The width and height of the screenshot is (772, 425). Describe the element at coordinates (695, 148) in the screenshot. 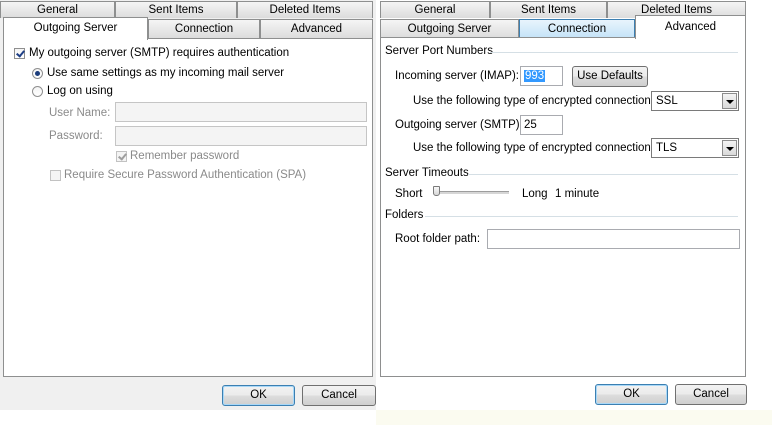

I see `outgoing-encryption-select: TLS` at that location.